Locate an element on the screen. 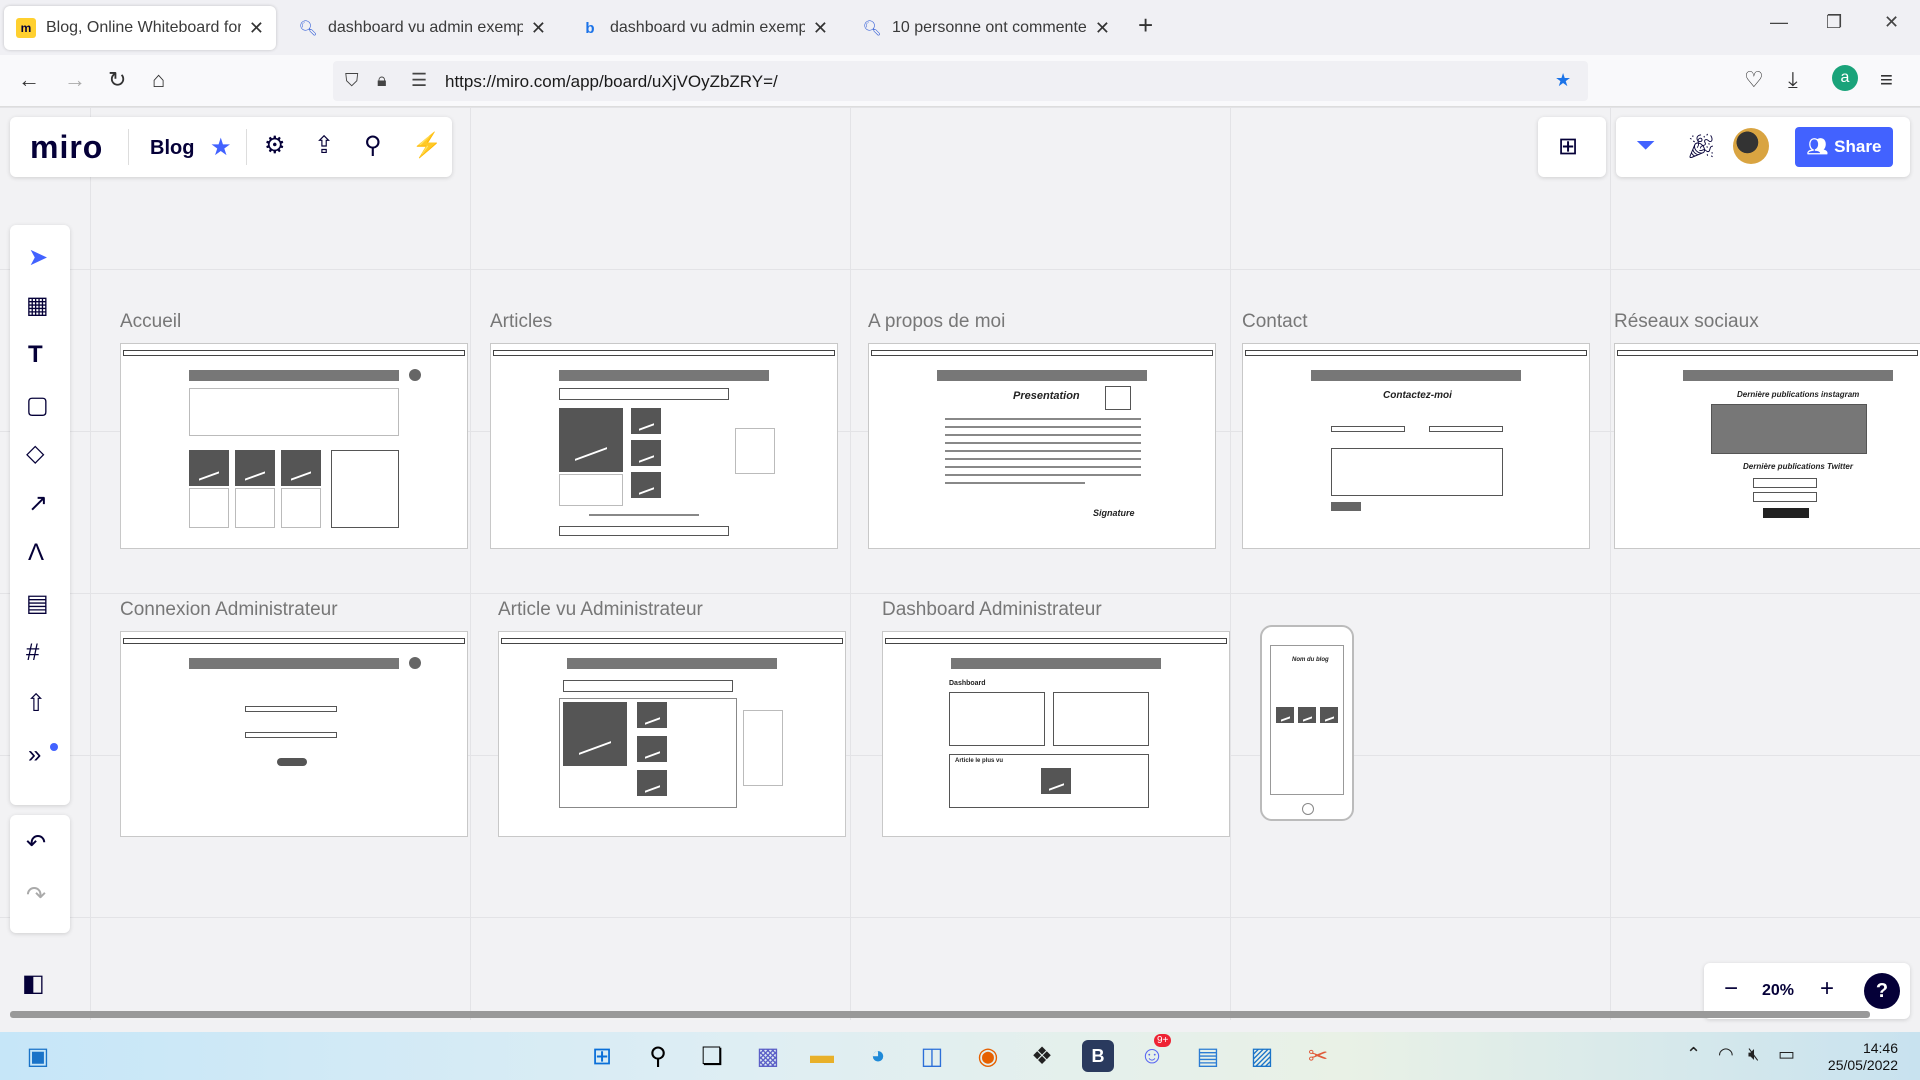 This screenshot has width=1920, height=1080. apps-panel: ⊞ is located at coordinates (1572, 147).